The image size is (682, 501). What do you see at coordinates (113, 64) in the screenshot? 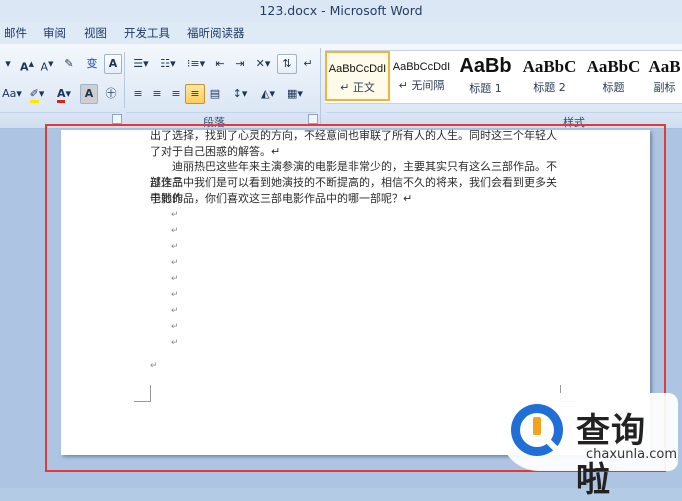
I see `character-border-button: A` at bounding box center [113, 64].